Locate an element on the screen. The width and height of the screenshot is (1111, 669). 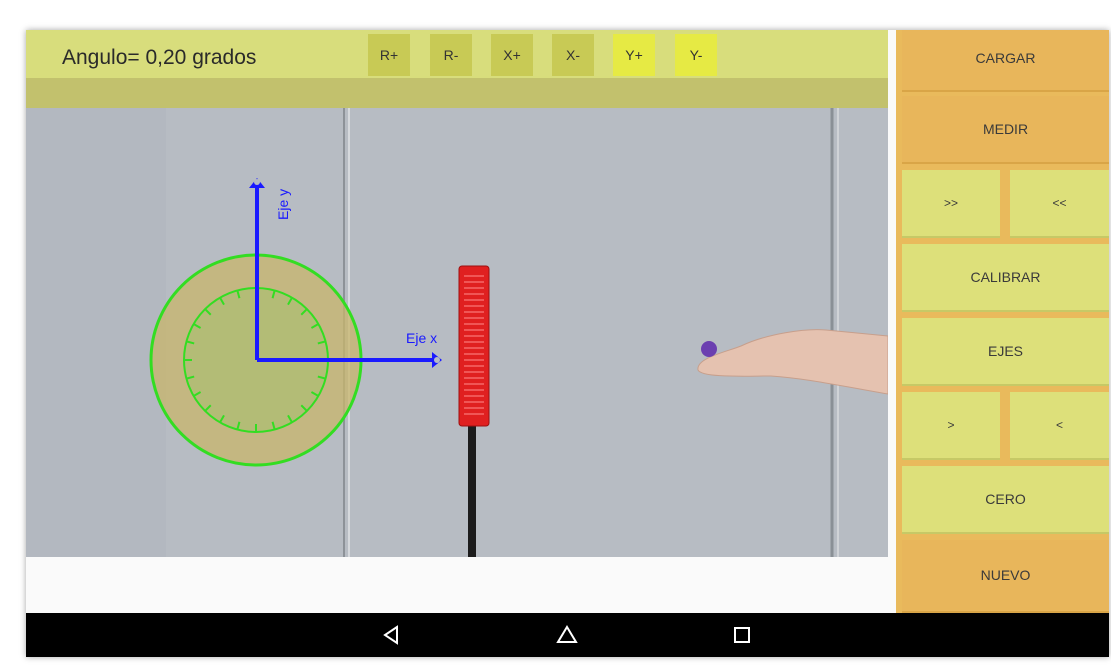
android-nav-bar is located at coordinates (567, 635).